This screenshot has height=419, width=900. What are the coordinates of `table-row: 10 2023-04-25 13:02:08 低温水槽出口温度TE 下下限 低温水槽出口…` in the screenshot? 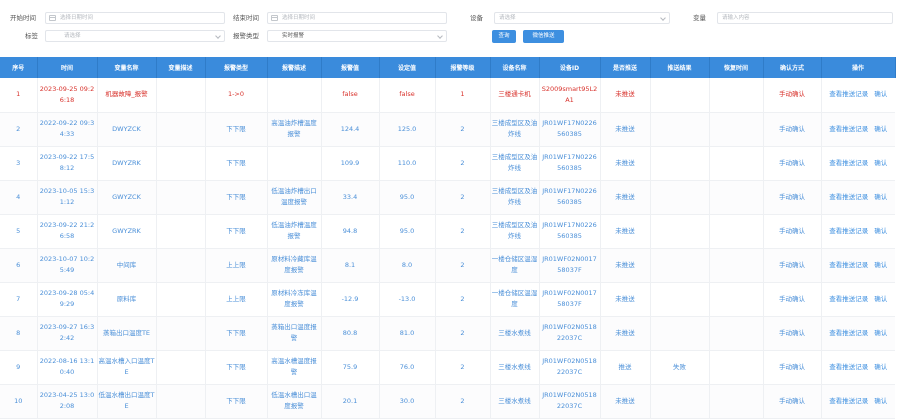 It's located at (447, 401).